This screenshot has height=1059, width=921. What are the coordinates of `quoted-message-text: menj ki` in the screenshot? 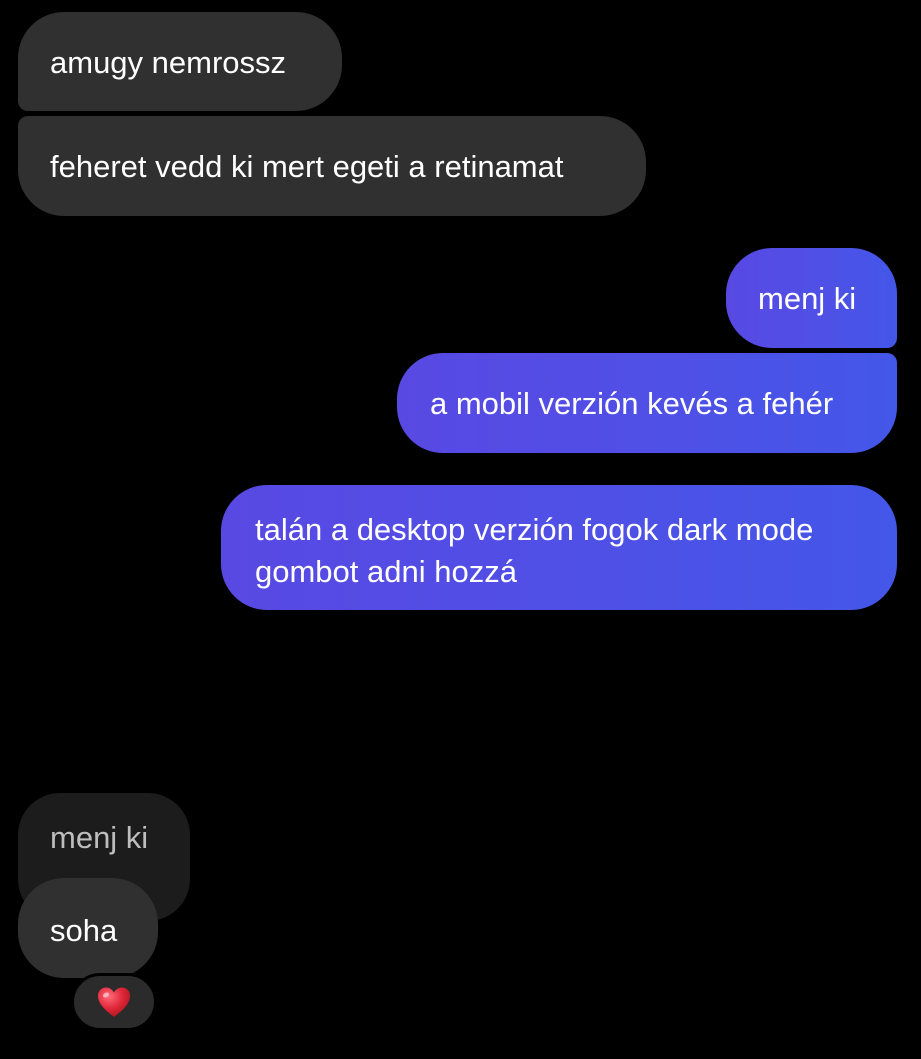 It's located at (99, 837).